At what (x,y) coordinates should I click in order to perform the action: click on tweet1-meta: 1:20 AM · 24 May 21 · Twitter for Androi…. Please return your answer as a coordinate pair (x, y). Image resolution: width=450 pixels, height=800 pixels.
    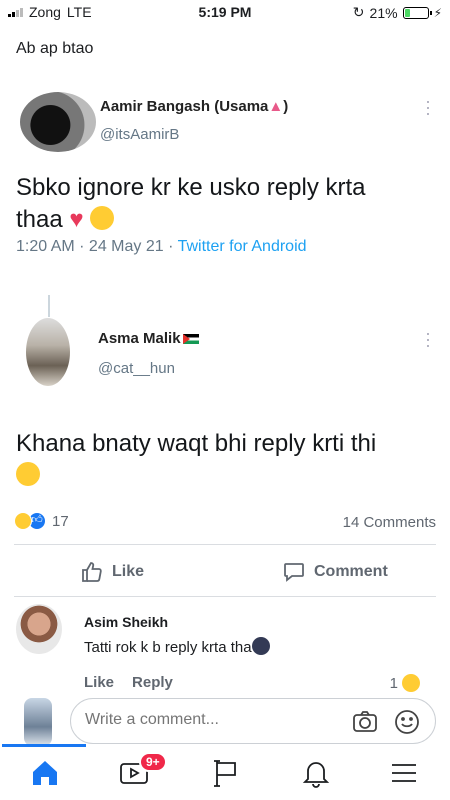
    Looking at the image, I should click on (161, 246).